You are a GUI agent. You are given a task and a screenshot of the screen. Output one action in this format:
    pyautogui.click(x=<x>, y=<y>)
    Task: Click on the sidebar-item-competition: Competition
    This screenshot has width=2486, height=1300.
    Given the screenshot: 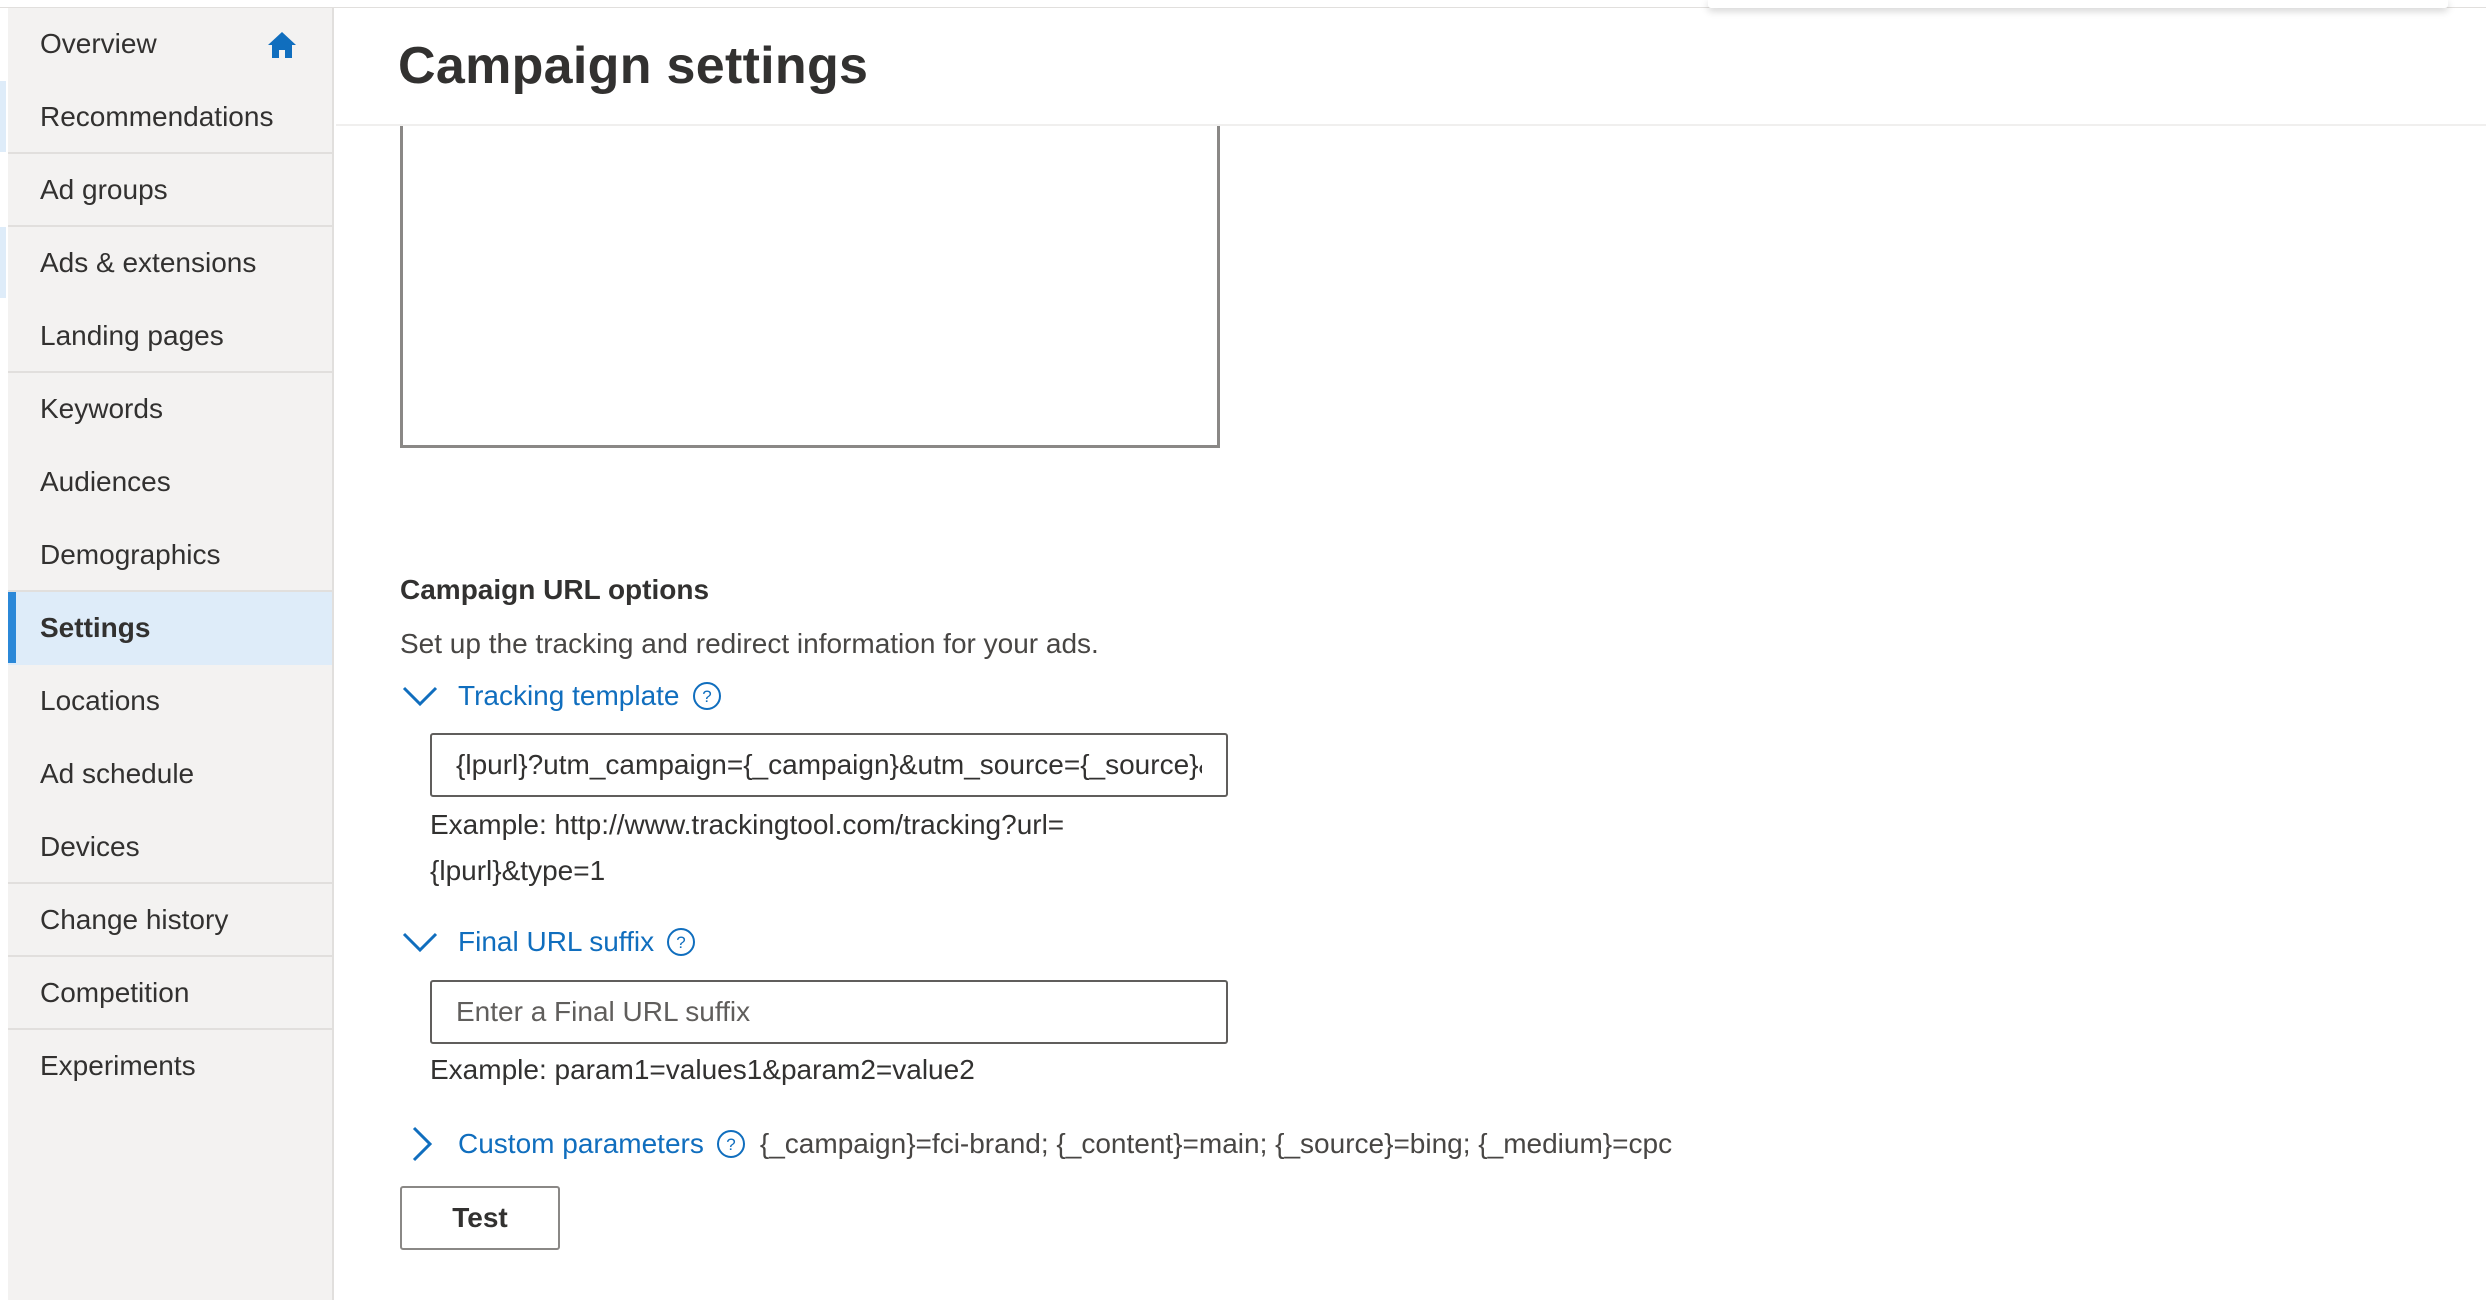 What is the action you would take?
    pyautogui.click(x=170, y=993)
    